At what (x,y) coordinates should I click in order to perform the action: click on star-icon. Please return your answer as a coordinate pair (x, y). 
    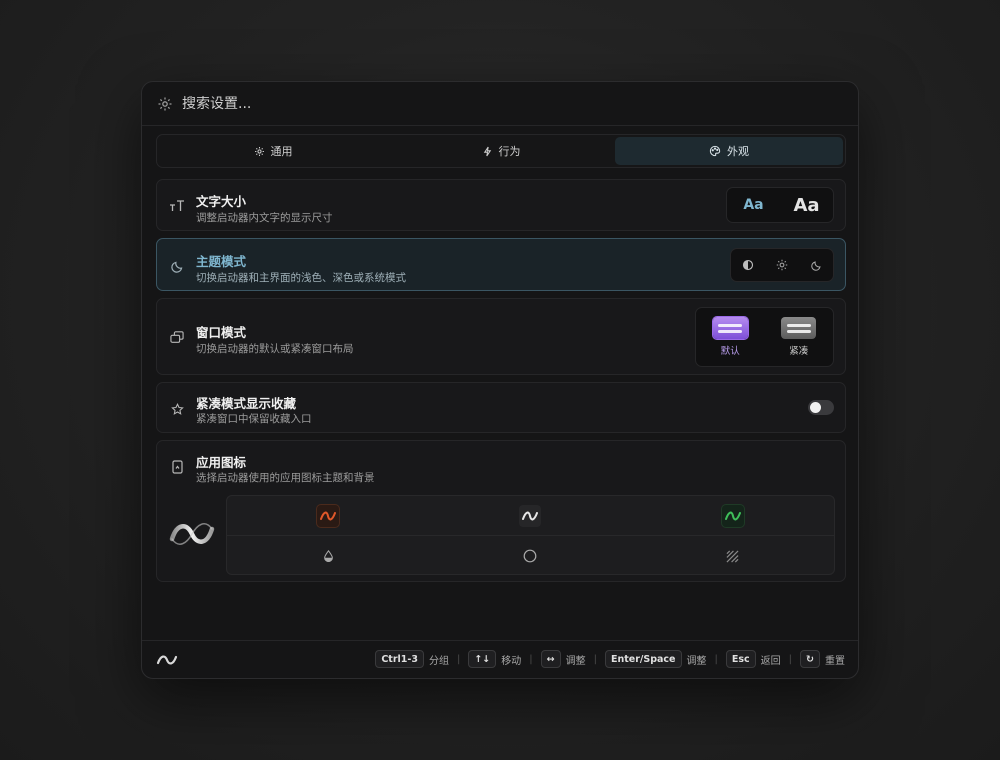
    Looking at the image, I should click on (177, 409).